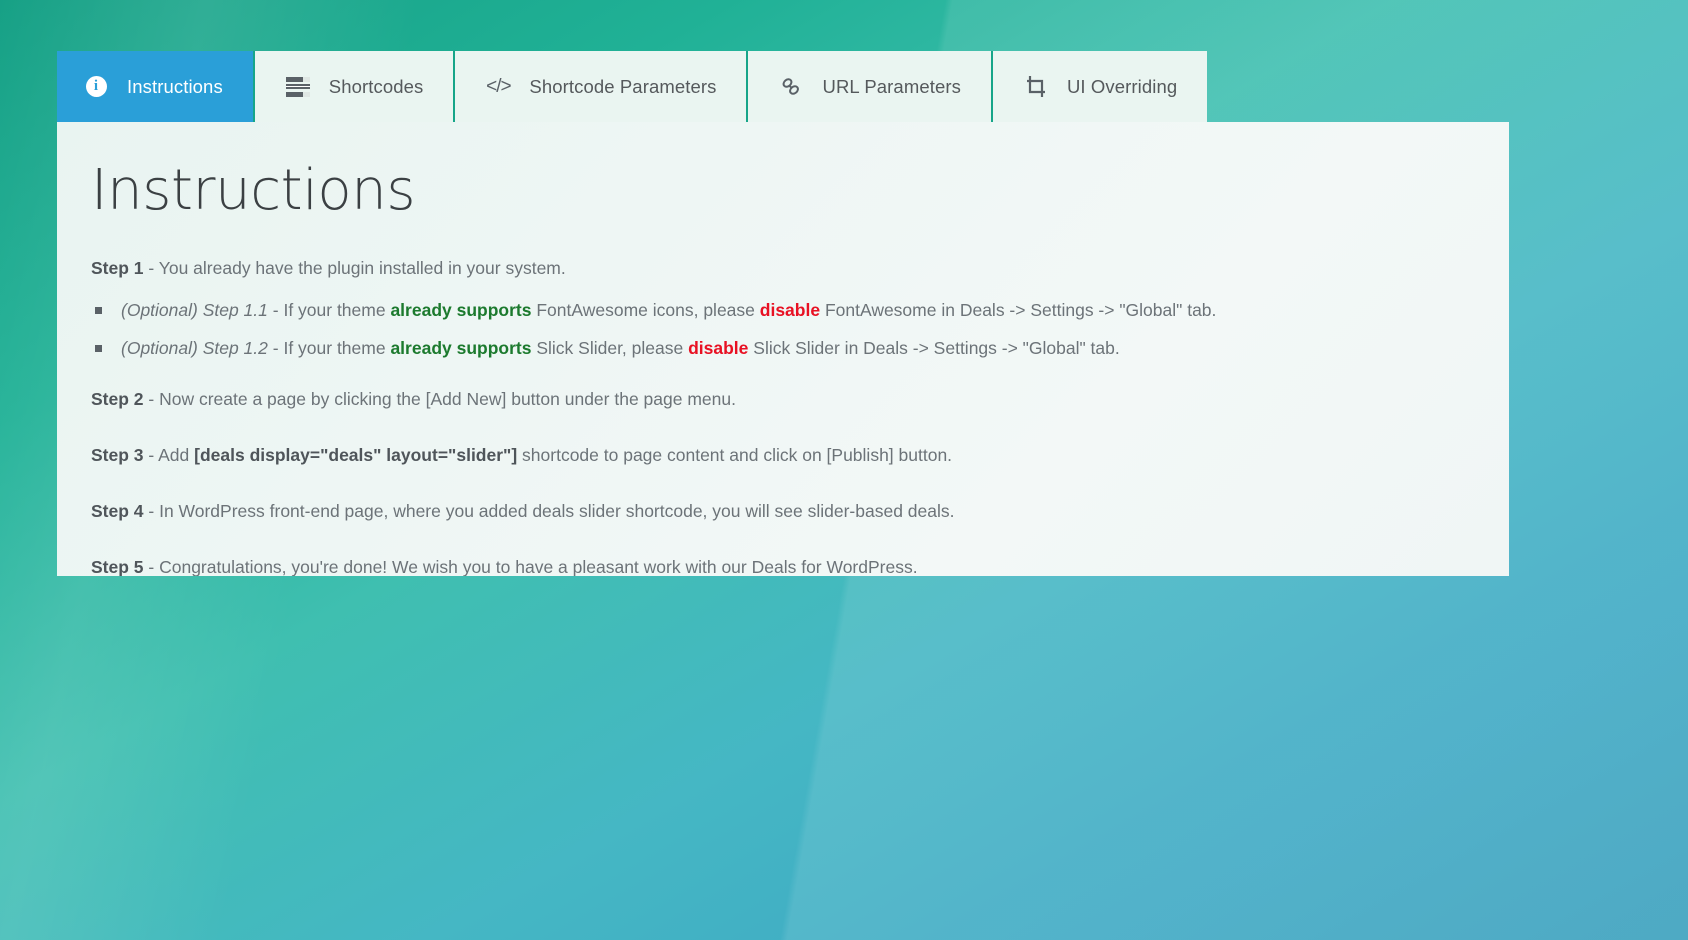 This screenshot has width=1688, height=940. I want to click on step-1-2-label: (Optional) Step 1.2, so click(194, 348).